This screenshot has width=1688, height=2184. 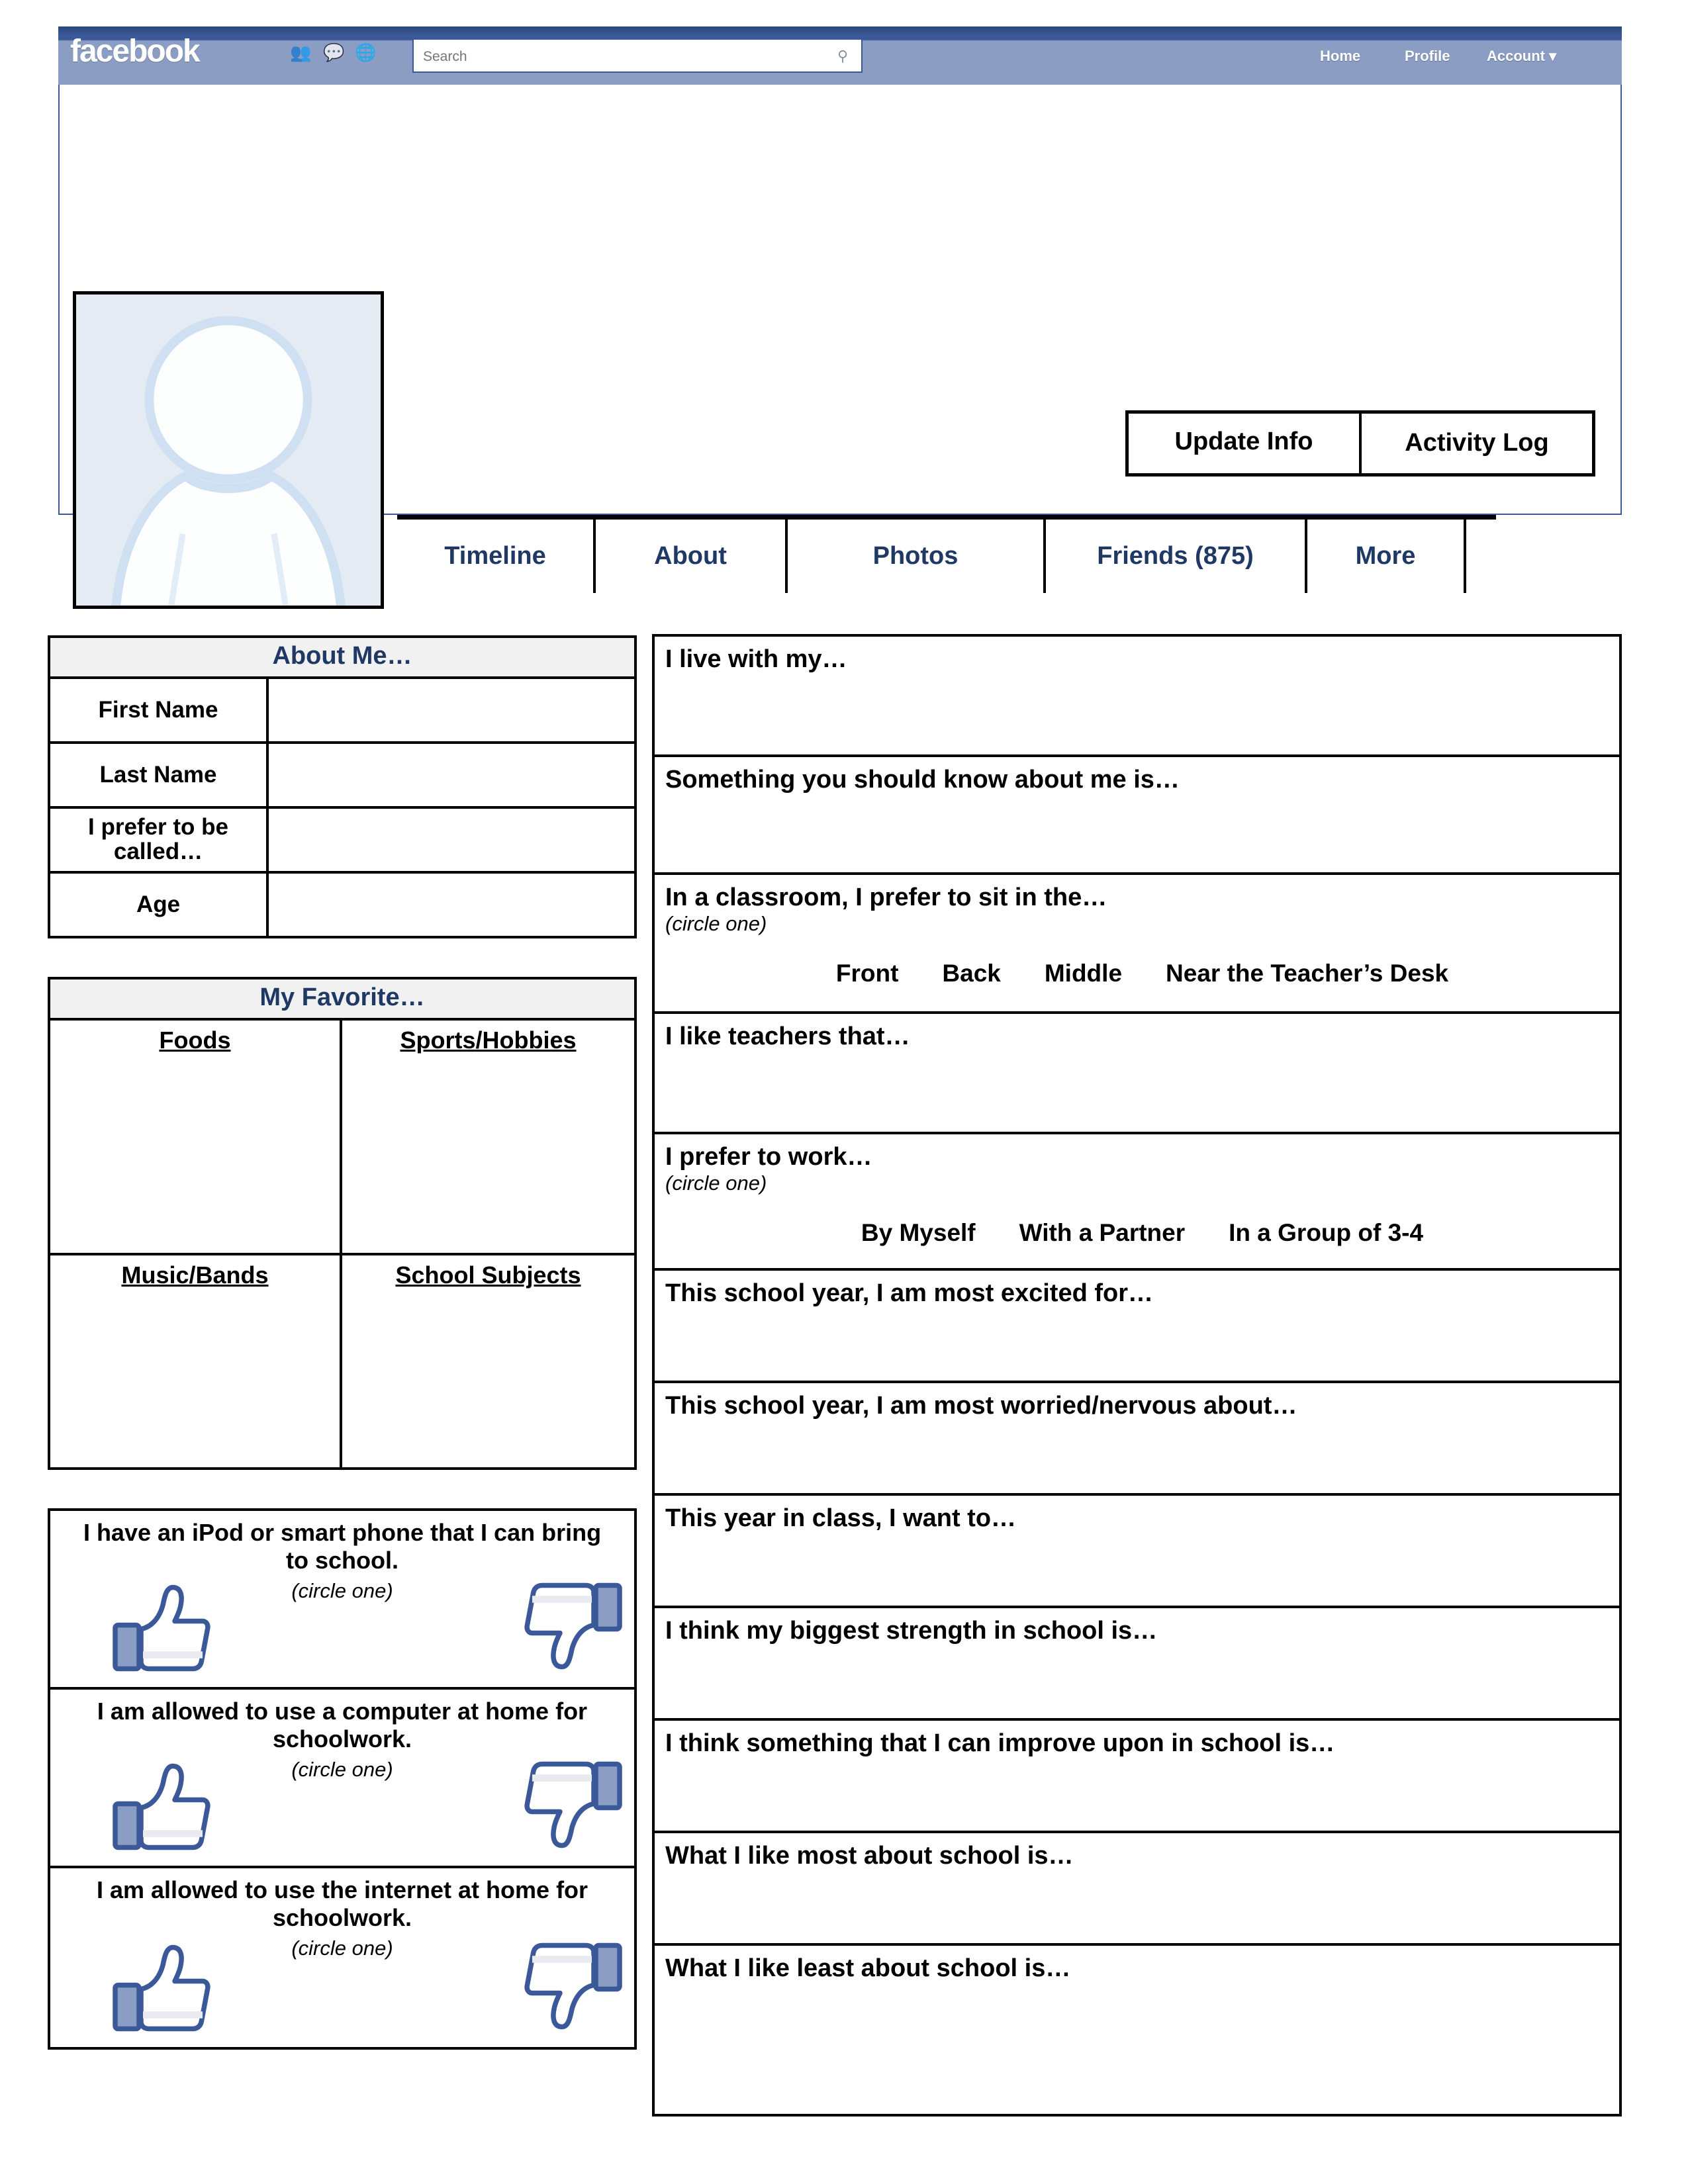 I want to click on messages-icon: 💬, so click(x=333, y=53).